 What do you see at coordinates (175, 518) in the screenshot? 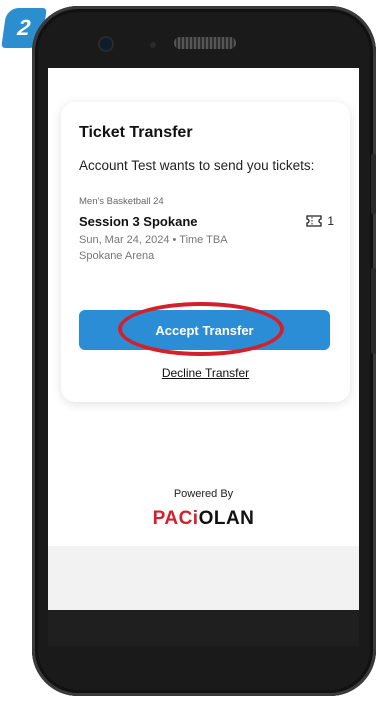
I see `logo-part-red: PACi` at bounding box center [175, 518].